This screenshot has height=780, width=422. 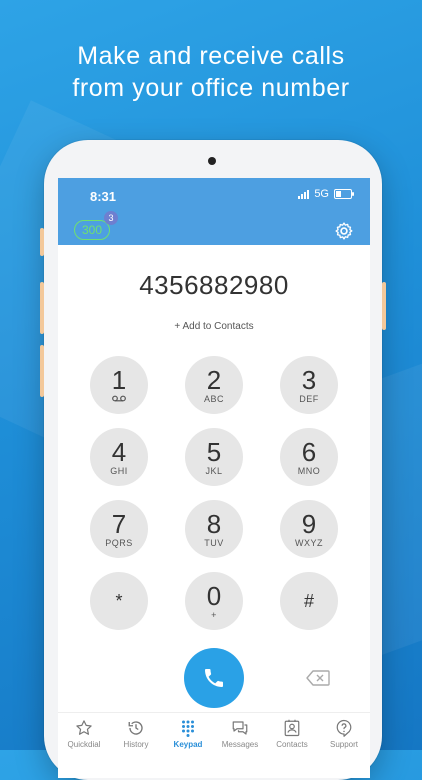 I want to click on key-star: *, so click(x=119, y=601).